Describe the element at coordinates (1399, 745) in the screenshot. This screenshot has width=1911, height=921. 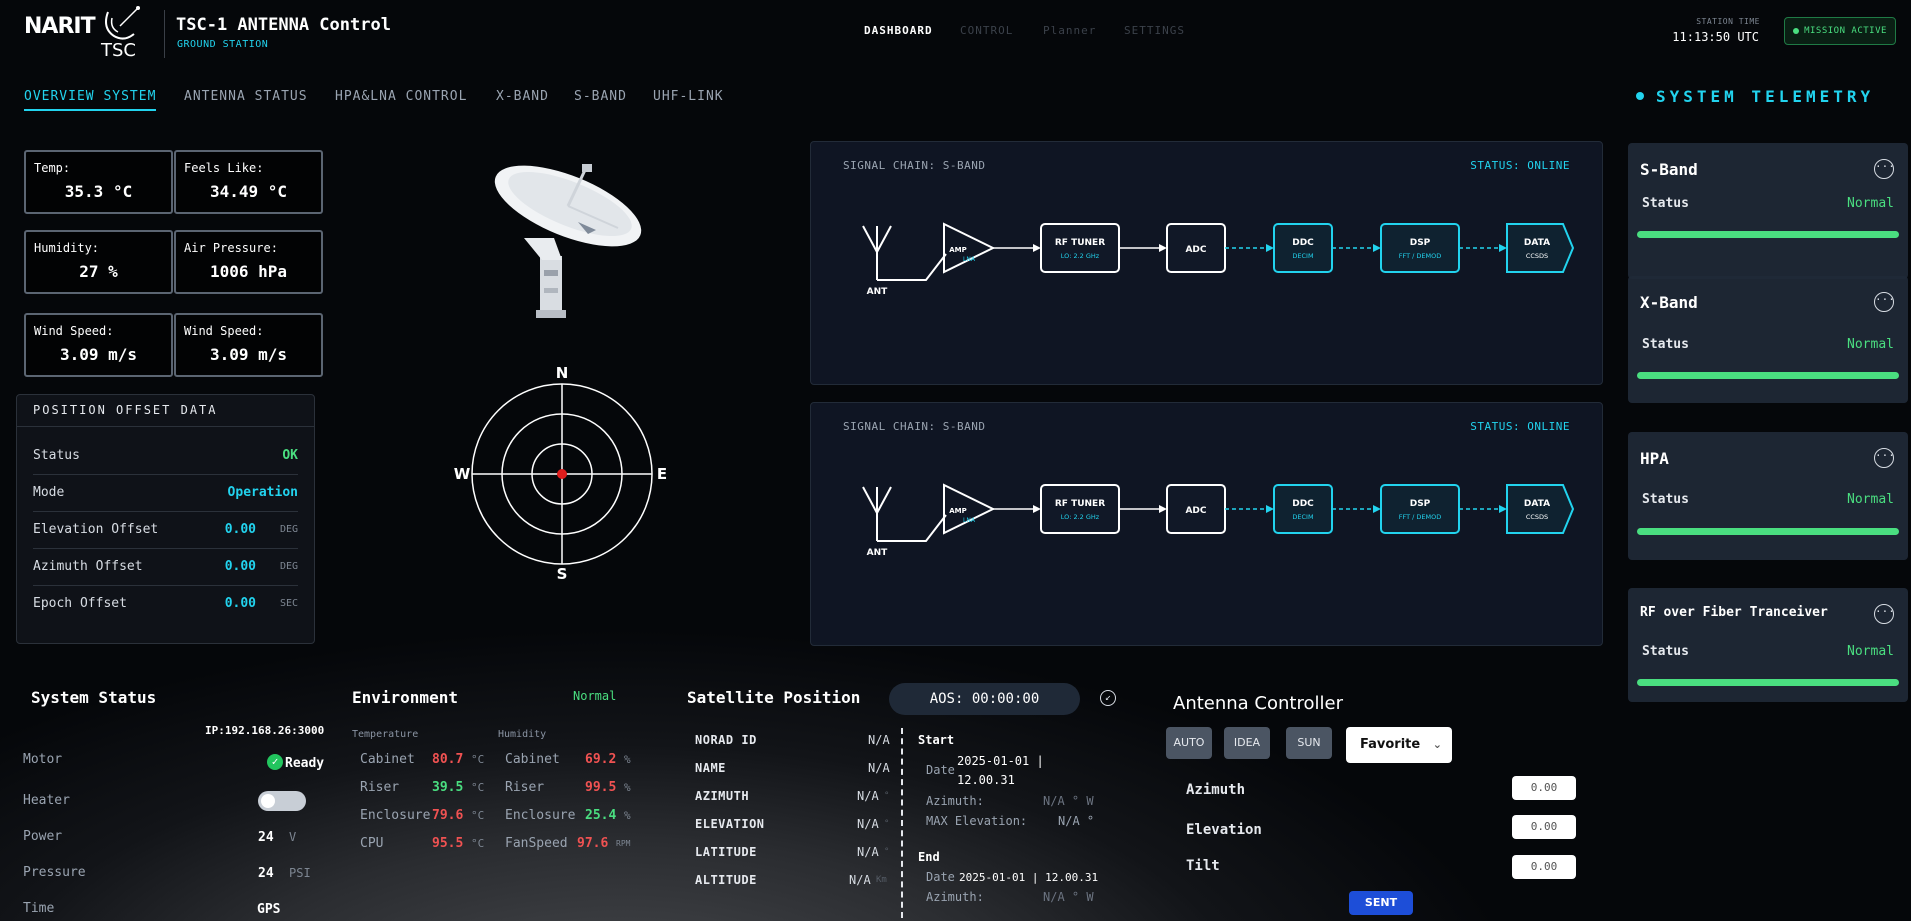
I see `favorite-select: Favorite ⌄` at that location.